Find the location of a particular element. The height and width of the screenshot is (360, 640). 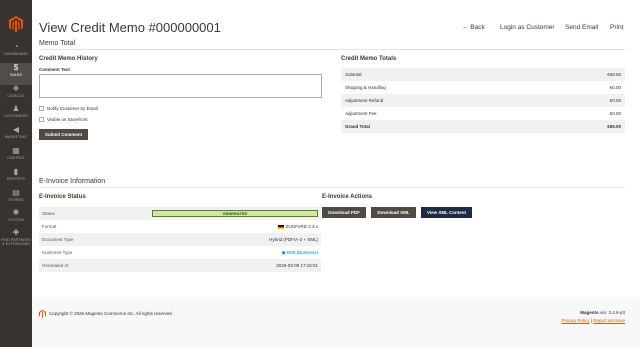

sidebar-item-label: CUSTOMERS is located at coordinates (16, 116).